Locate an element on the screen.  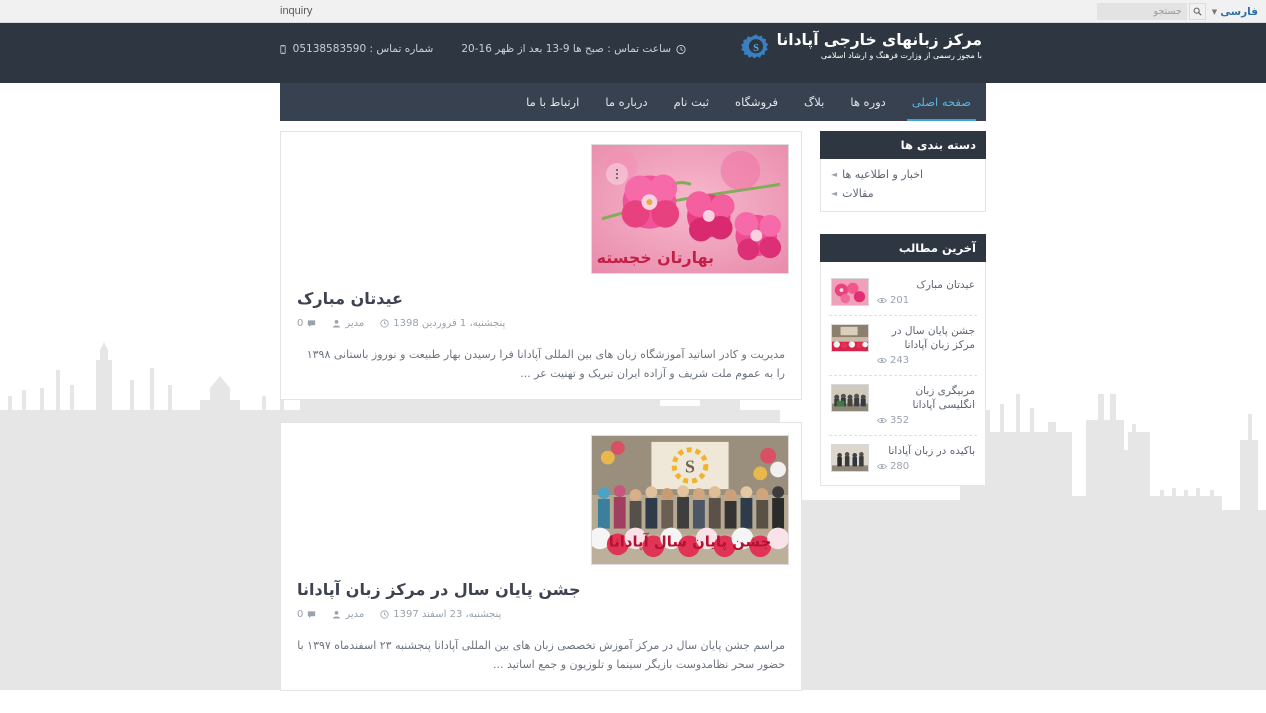
views-count: 243 is located at coordinates (900, 360).